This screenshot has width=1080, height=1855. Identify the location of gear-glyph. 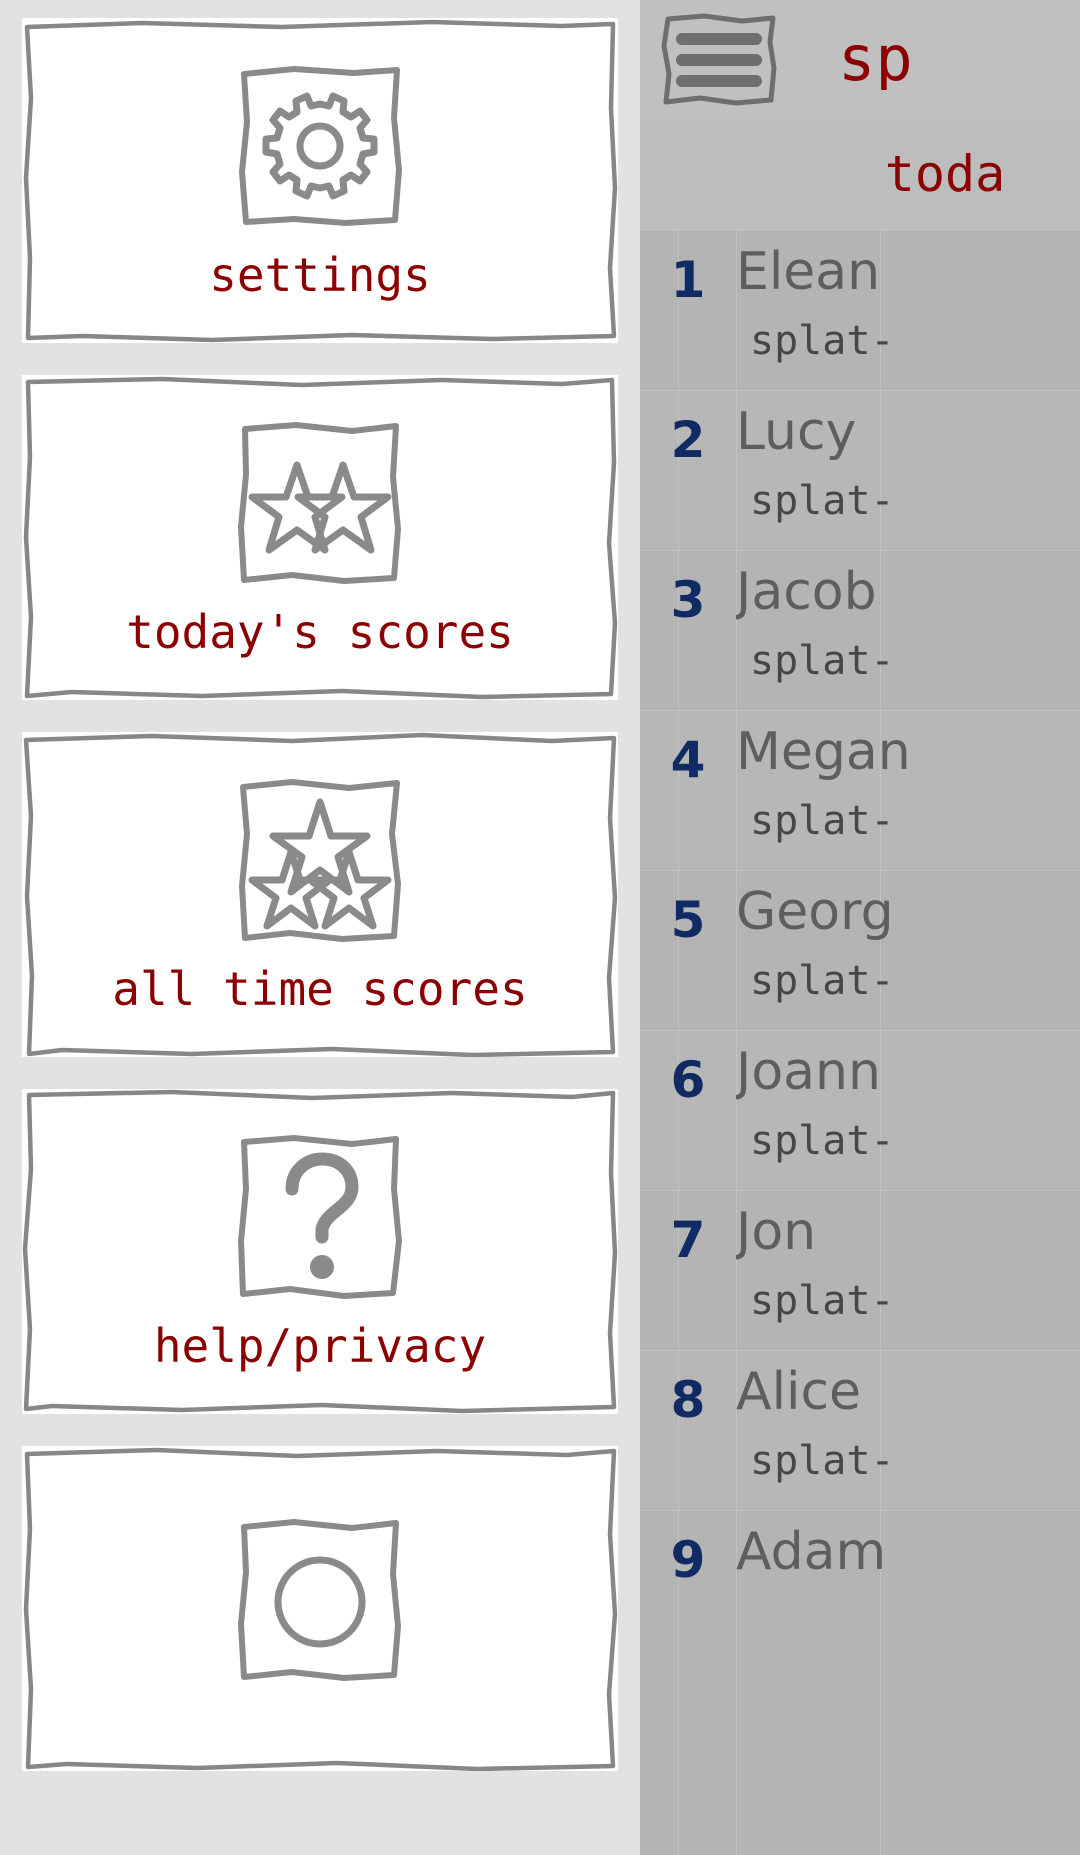
(320, 146).